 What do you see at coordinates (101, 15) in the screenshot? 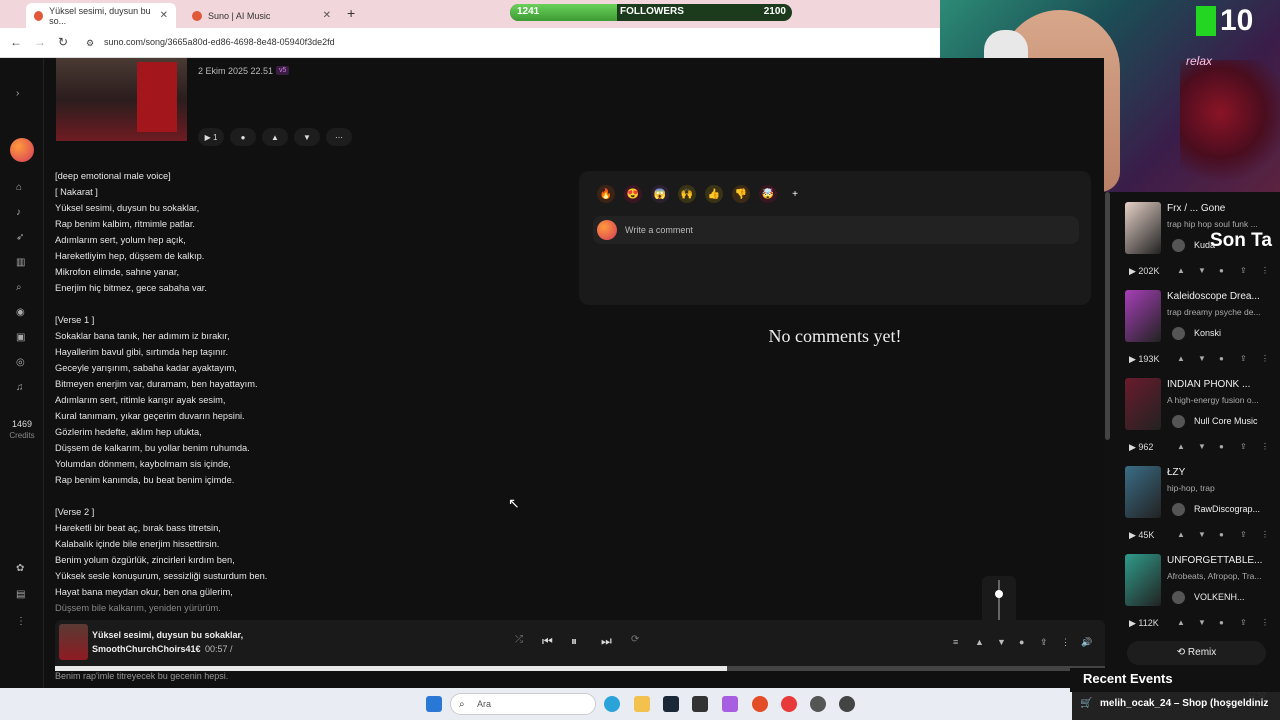
I see `tab-current-song: Yüksel sesimi, duysun bu so... ✕` at bounding box center [101, 15].